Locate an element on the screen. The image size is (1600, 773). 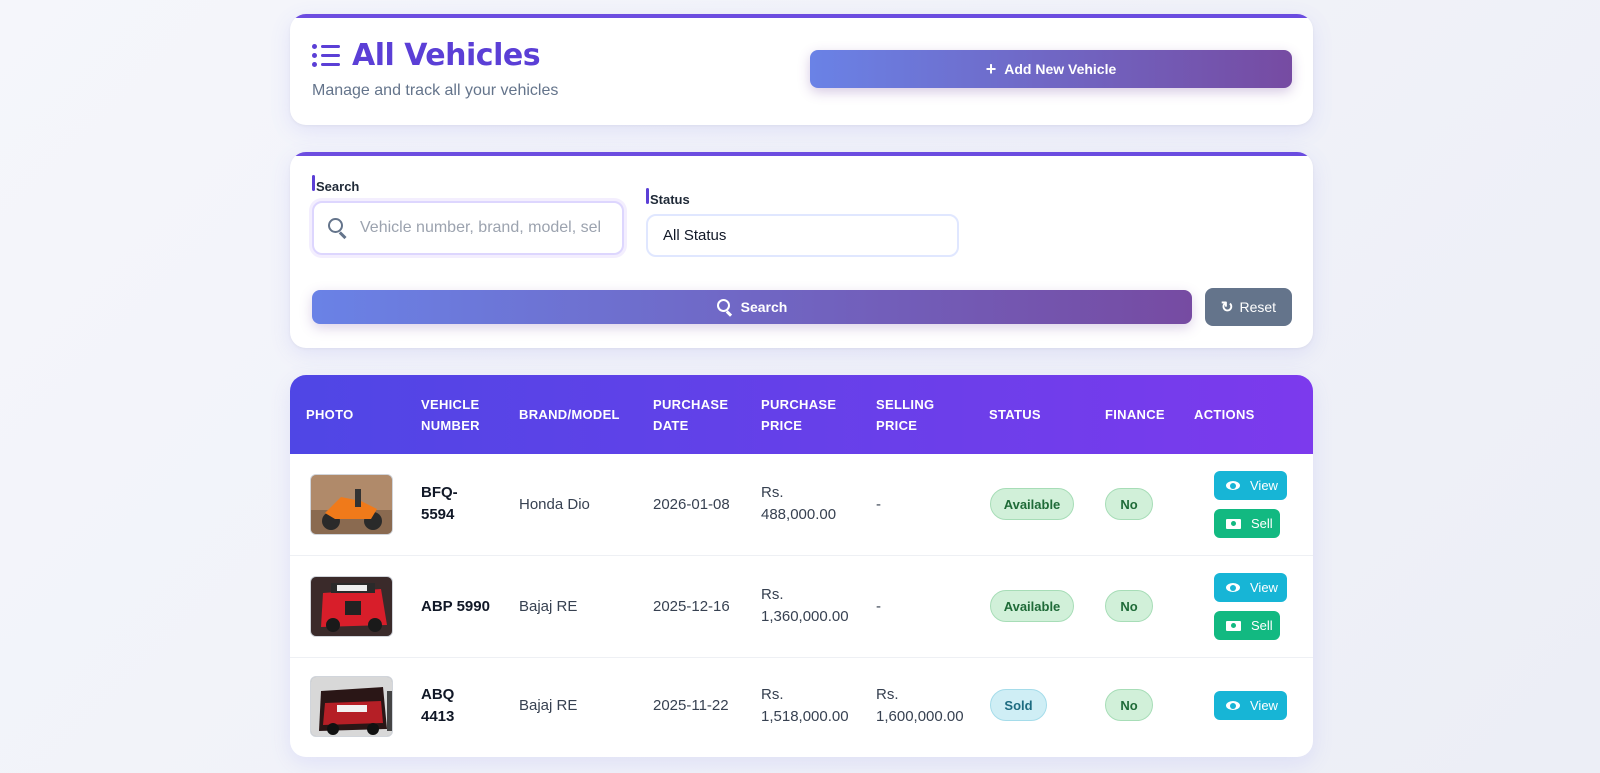
vehicle-number: ABQ 4413 is located at coordinates (438, 705).